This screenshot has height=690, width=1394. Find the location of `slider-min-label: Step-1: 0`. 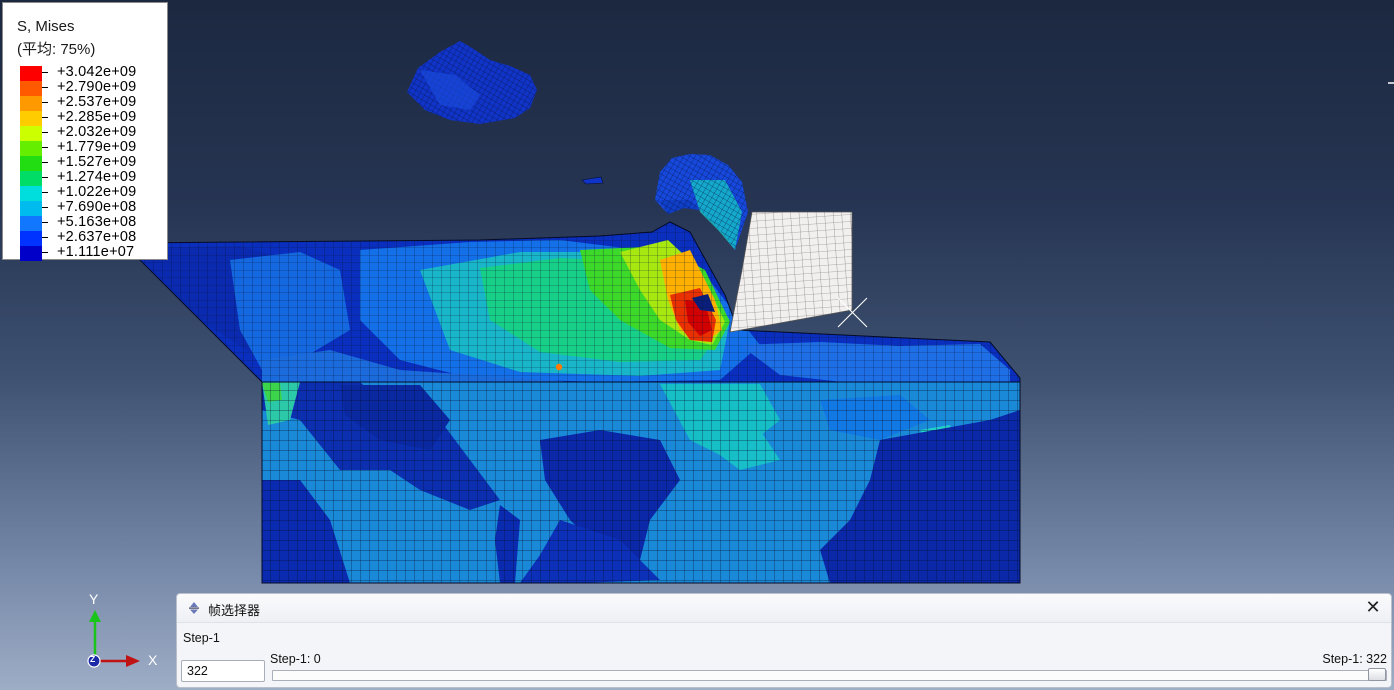

slider-min-label: Step-1: 0 is located at coordinates (295, 659).